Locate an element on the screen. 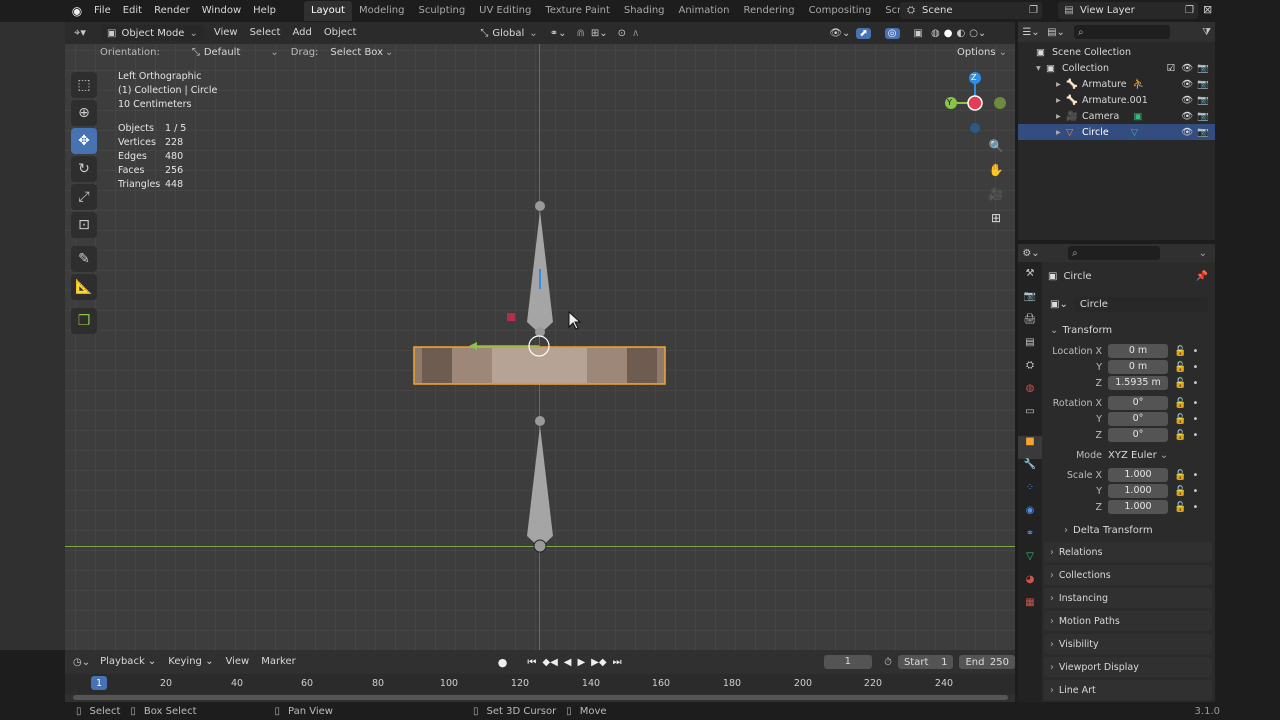 The width and height of the screenshot is (1280, 720). physics-tab-icon: ◉ is located at coordinates (1030, 516).